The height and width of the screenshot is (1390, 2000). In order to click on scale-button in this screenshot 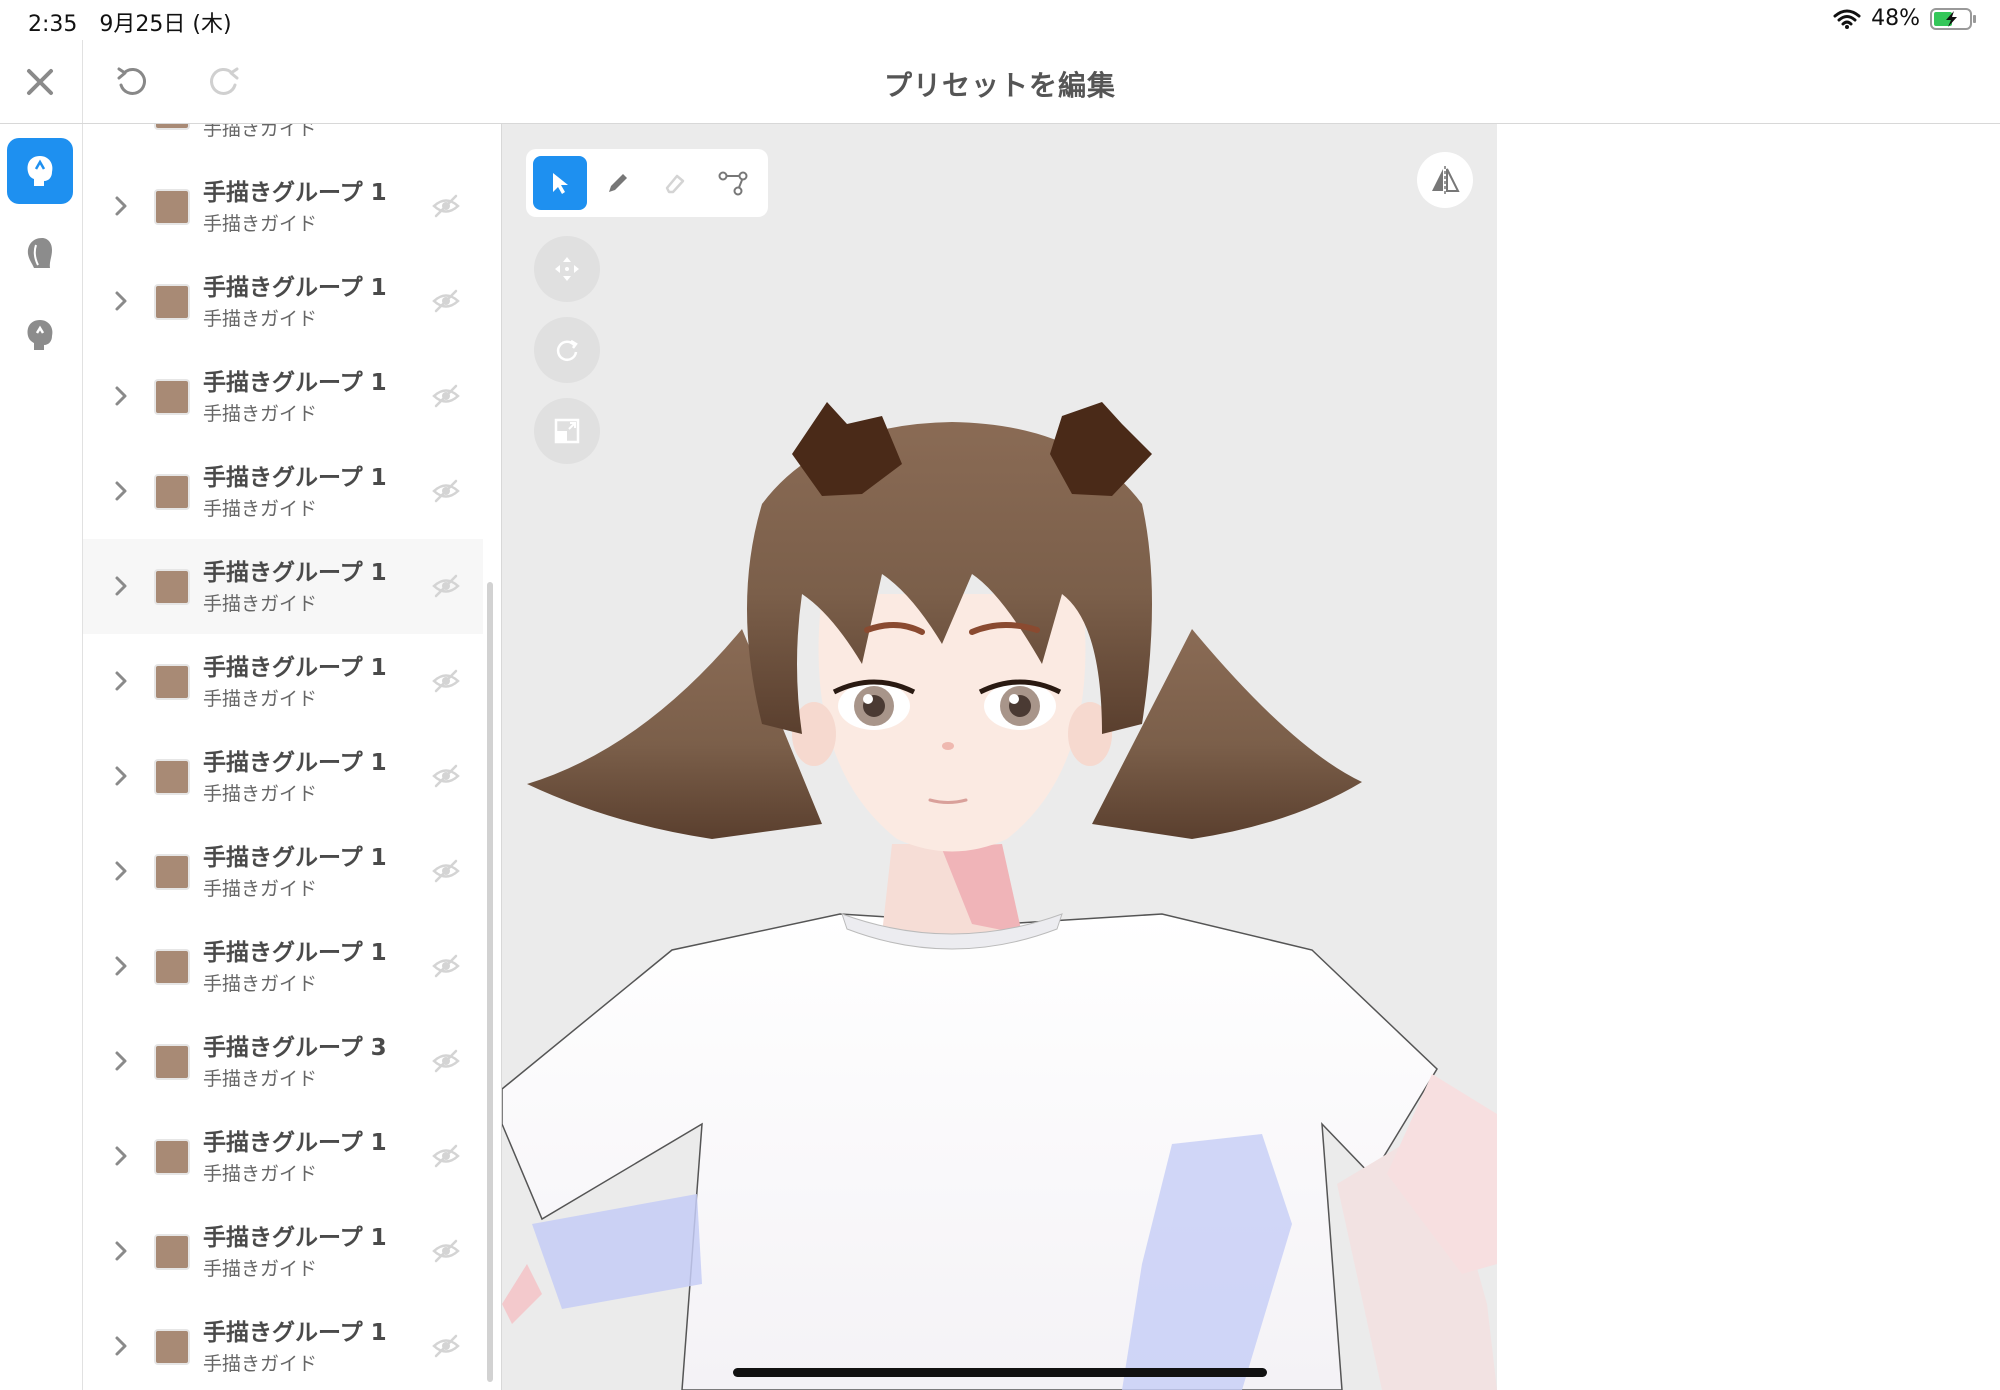, I will do `click(567, 431)`.